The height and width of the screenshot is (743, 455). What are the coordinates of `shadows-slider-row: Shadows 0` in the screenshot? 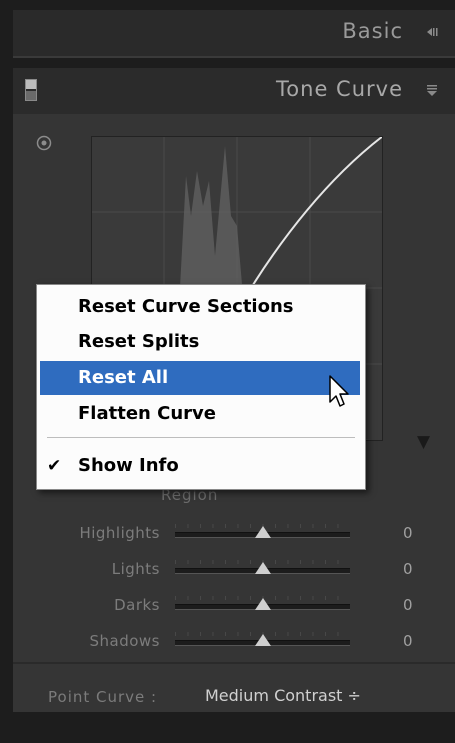 It's located at (234, 642).